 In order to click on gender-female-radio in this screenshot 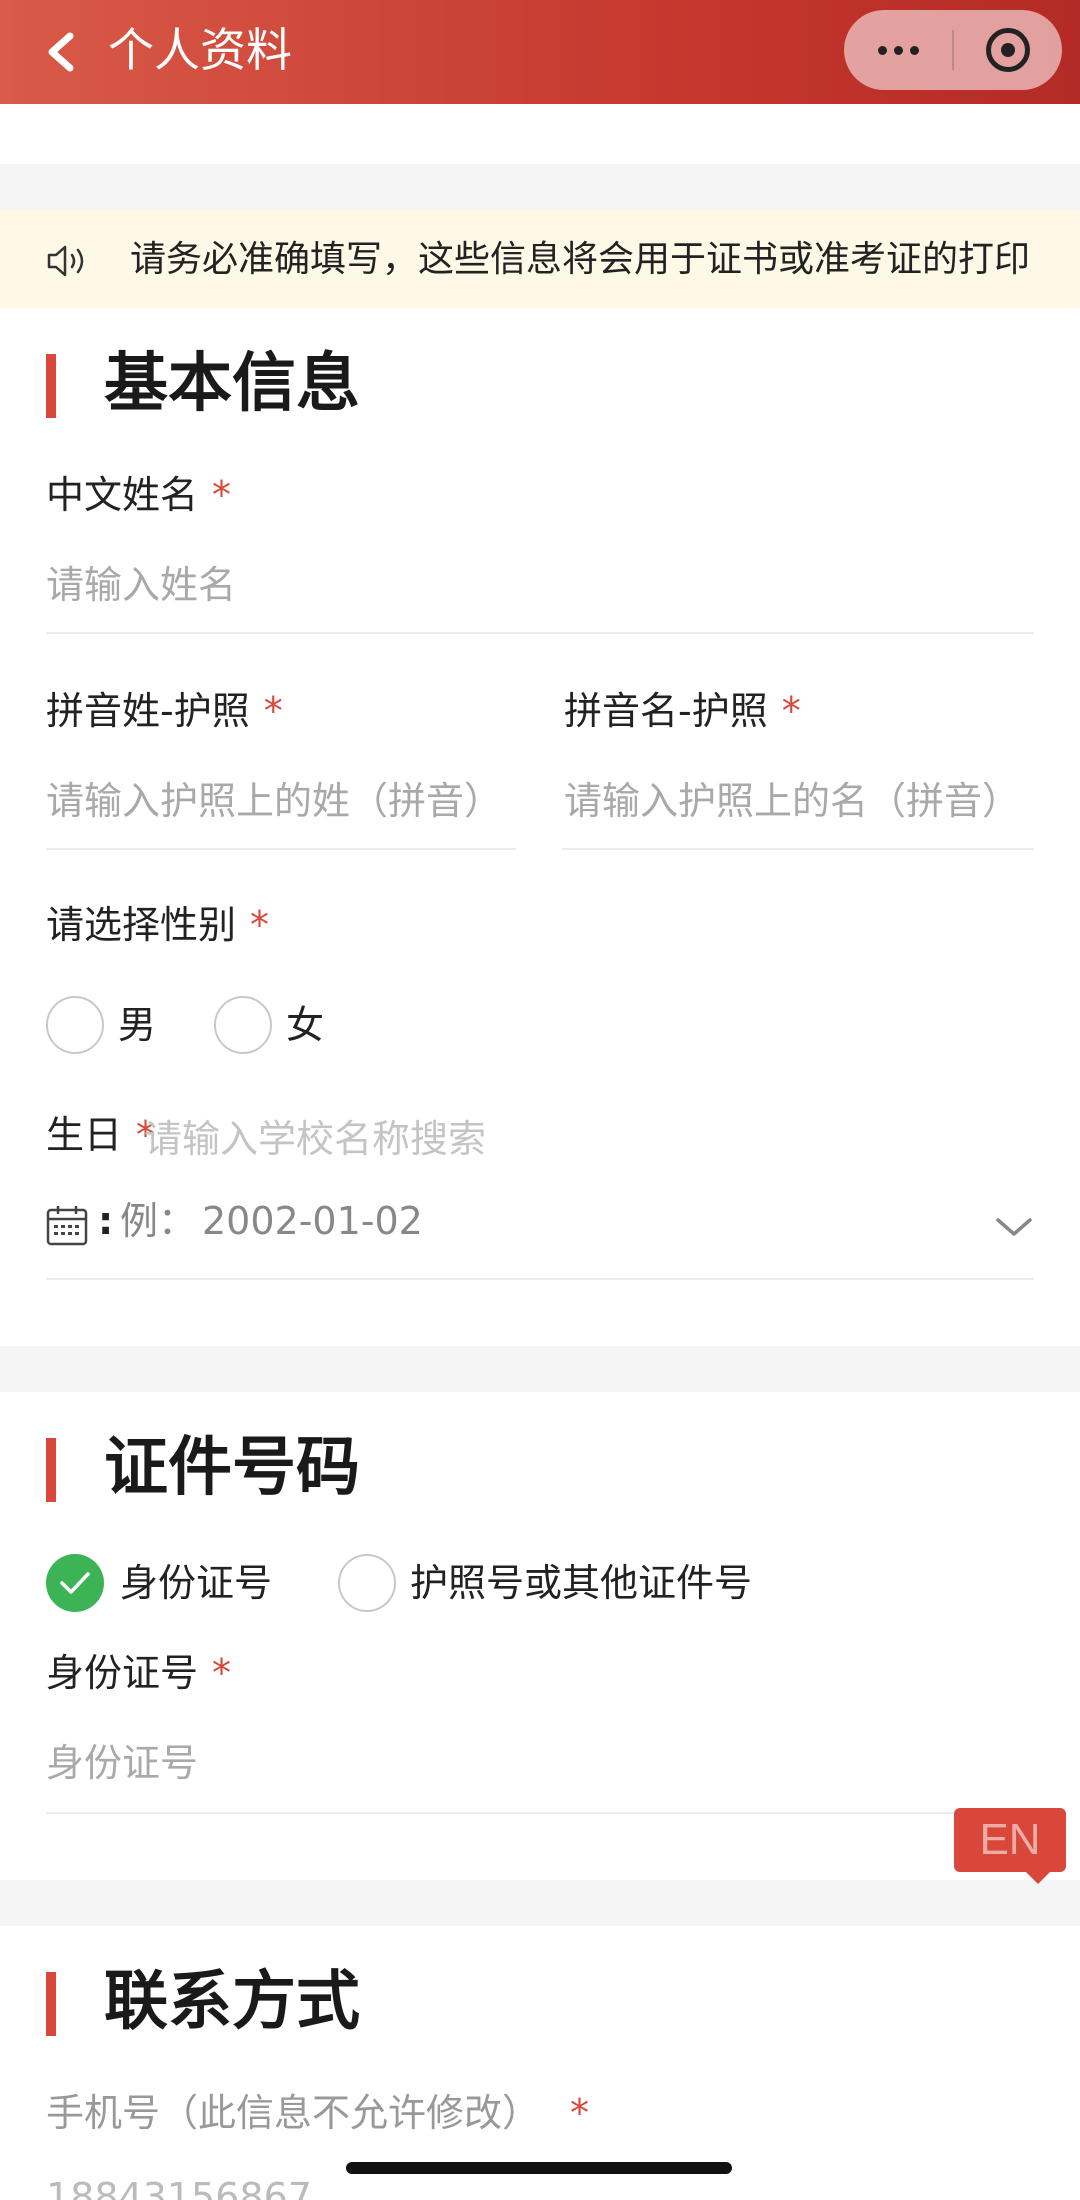, I will do `click(243, 1025)`.